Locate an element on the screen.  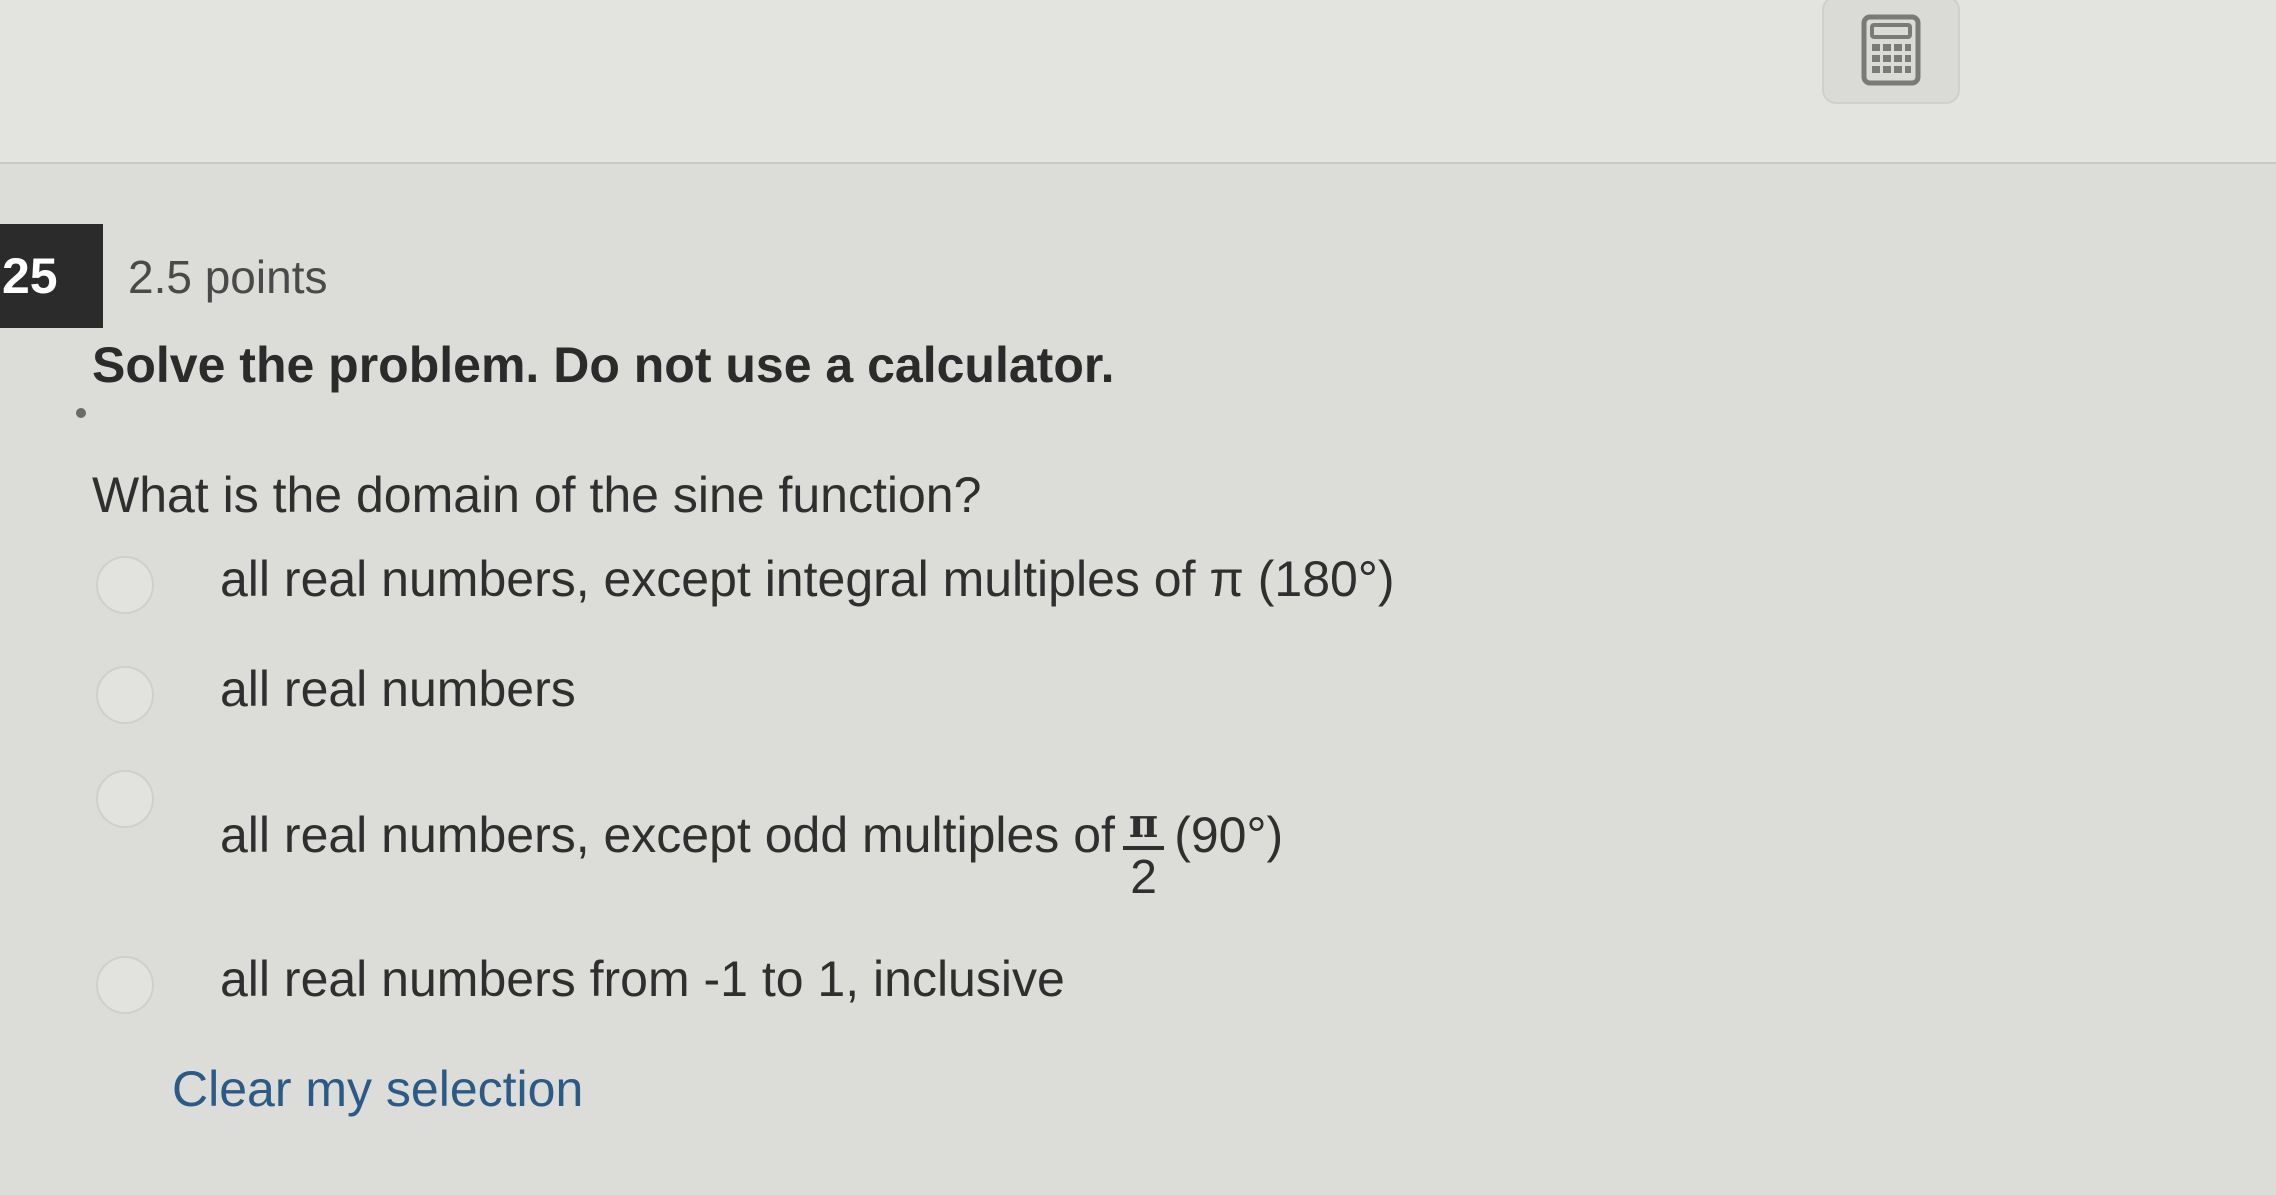
top-bar is located at coordinates (1138, 82).